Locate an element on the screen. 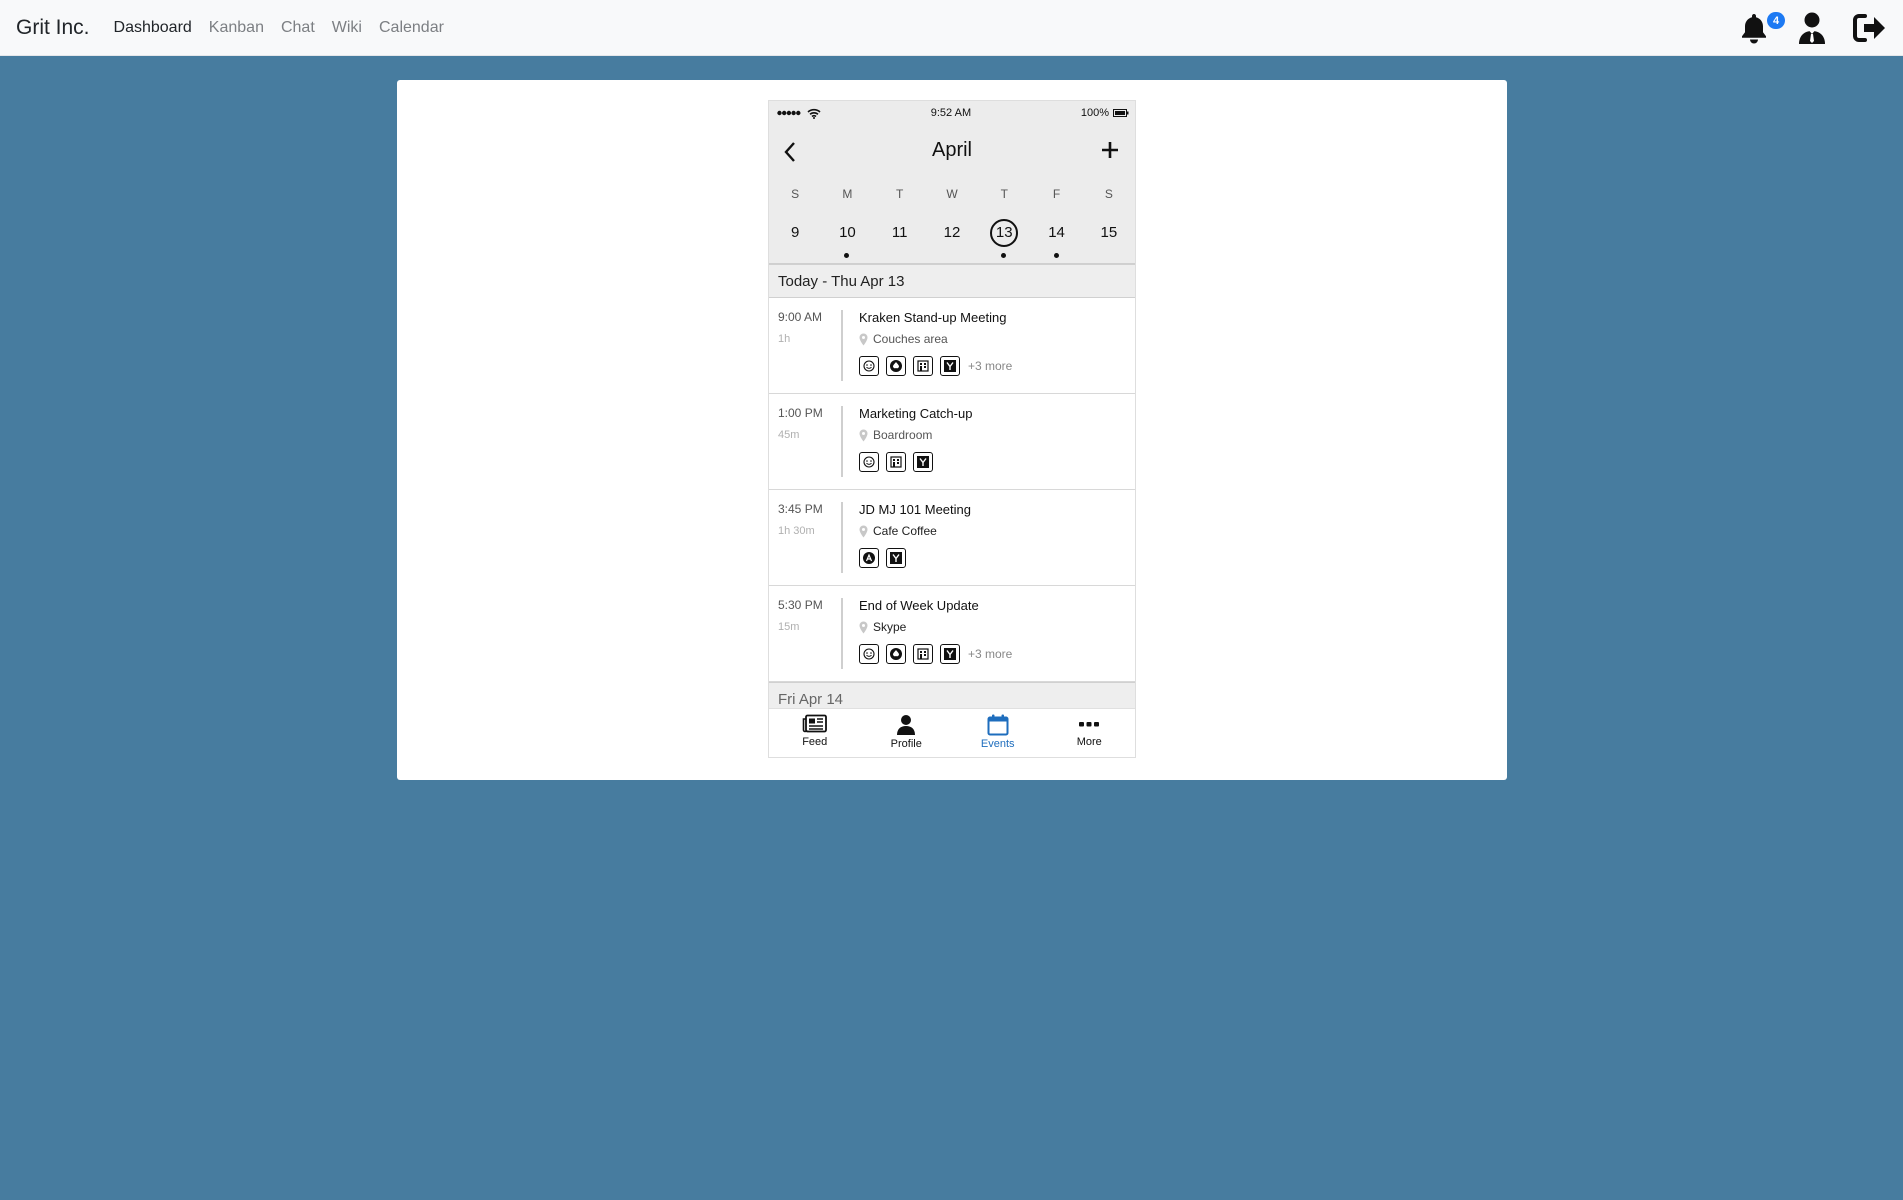 The height and width of the screenshot is (1200, 1903). day-cell: 14 is located at coordinates (1056, 237).